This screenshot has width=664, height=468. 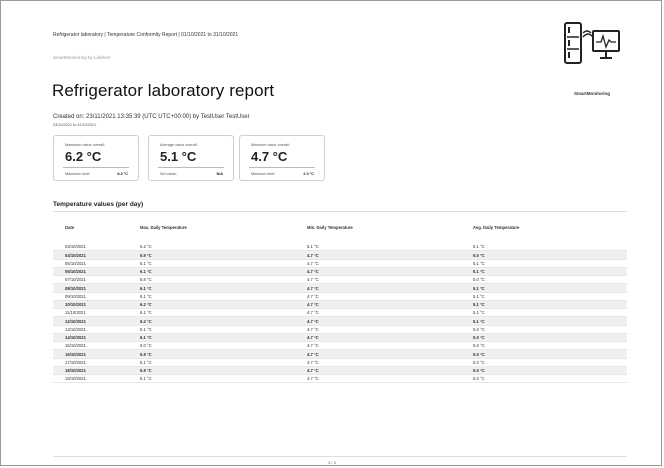 I want to click on date-range: 03/10/2021 to 31/10/2021, so click(x=75, y=125).